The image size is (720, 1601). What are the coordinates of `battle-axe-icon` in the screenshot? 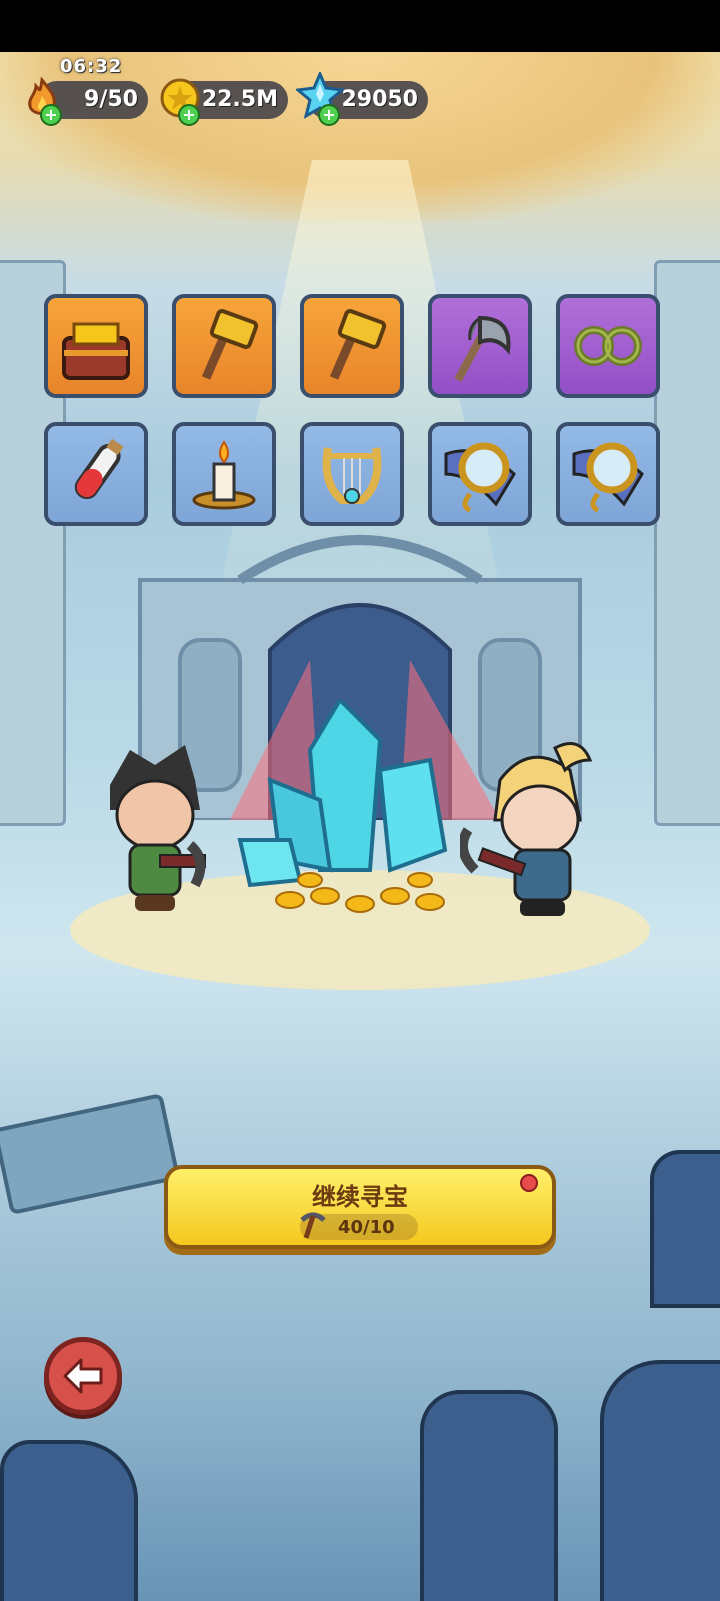 It's located at (482, 348).